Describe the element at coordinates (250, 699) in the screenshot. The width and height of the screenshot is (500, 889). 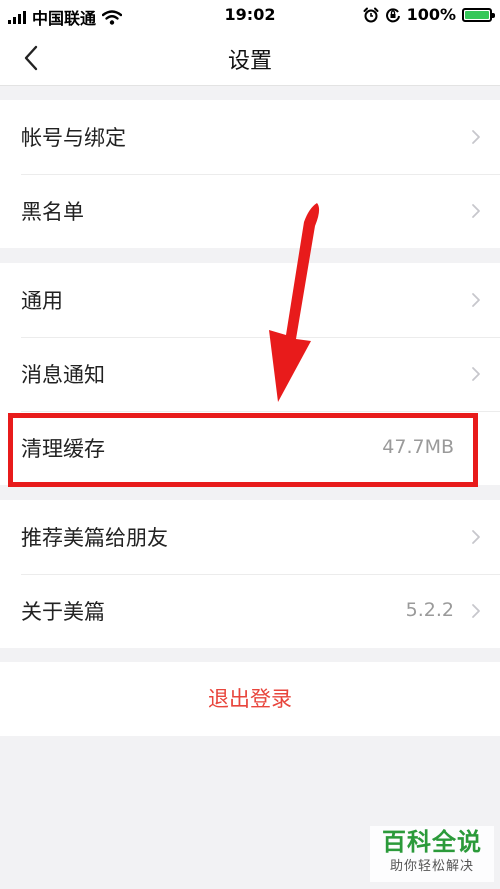
I see `logout-button: 退出登录` at that location.